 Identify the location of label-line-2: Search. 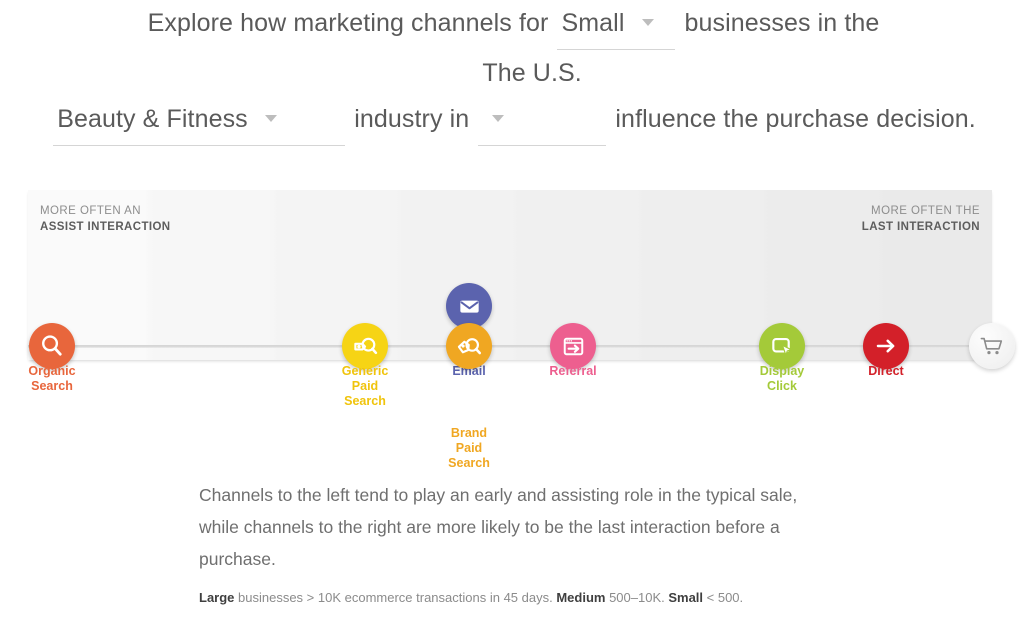
(52, 386).